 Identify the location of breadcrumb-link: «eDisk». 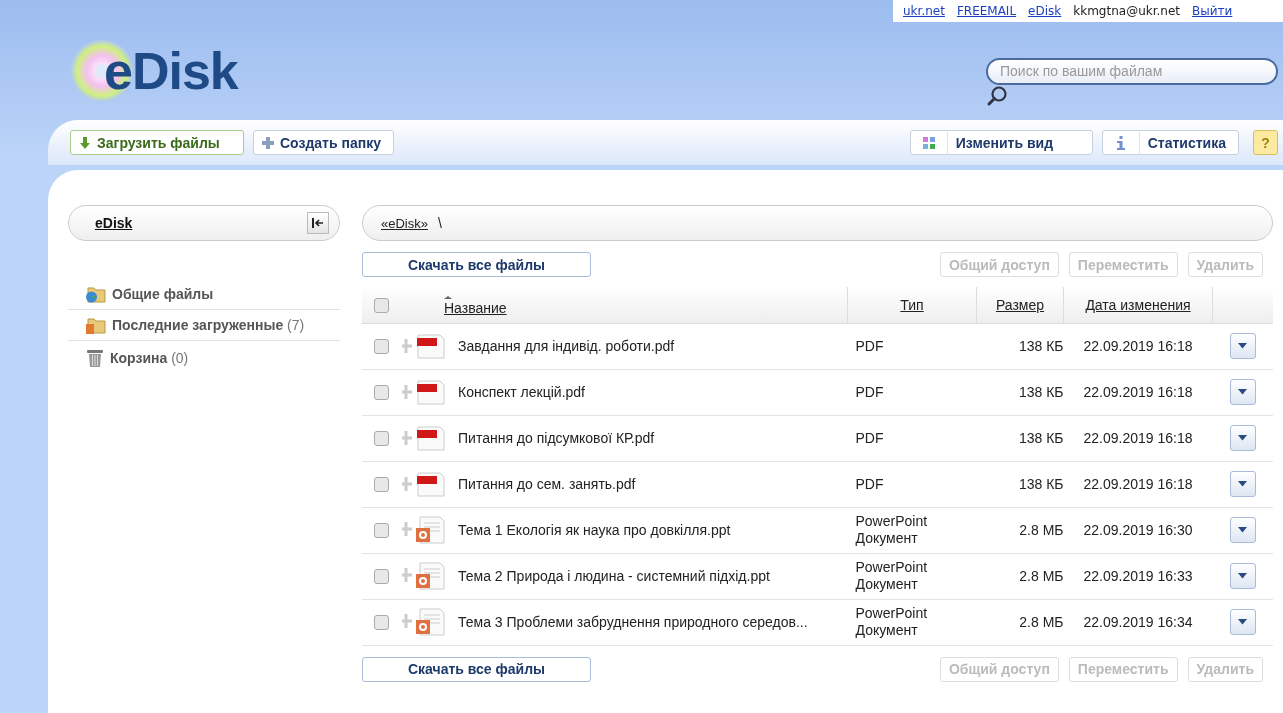
(404, 223).